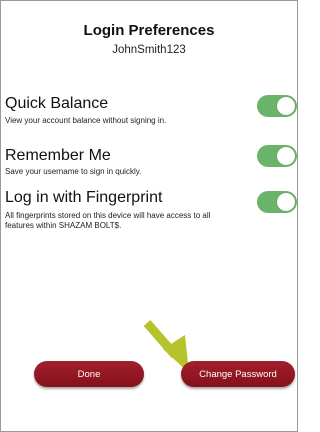 Image resolution: width=320 pixels, height=432 pixels. Describe the element at coordinates (149, 30) in the screenshot. I see `page-title: Login Preferences` at that location.